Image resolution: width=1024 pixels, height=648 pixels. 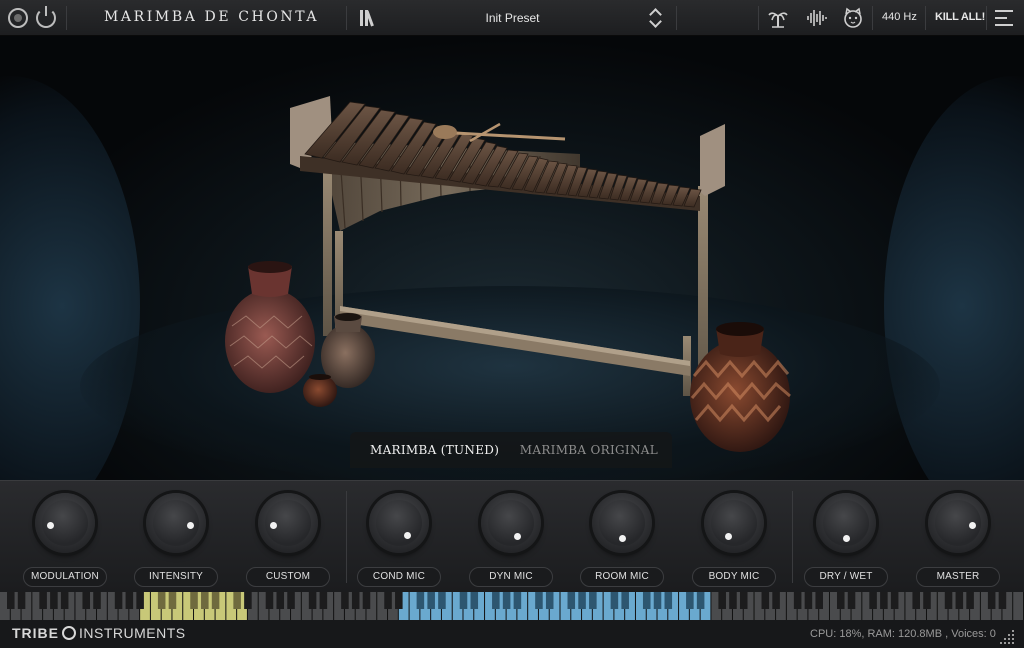 What do you see at coordinates (399, 523) in the screenshot?
I see `cond-mic-knob` at bounding box center [399, 523].